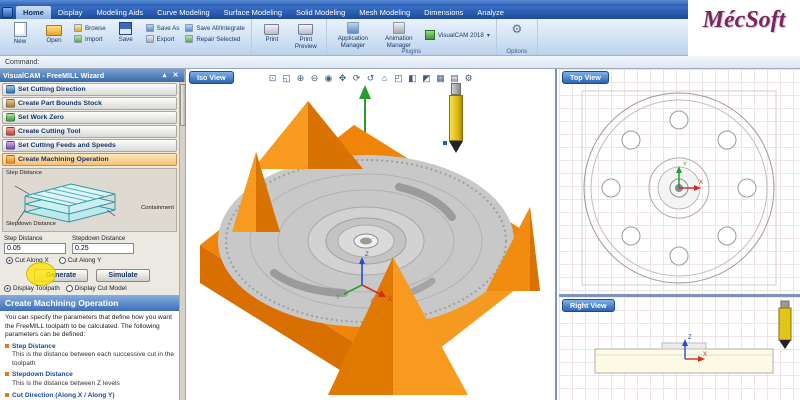 The image size is (800, 400). I want to click on stock-box-icon, so click(10, 103).